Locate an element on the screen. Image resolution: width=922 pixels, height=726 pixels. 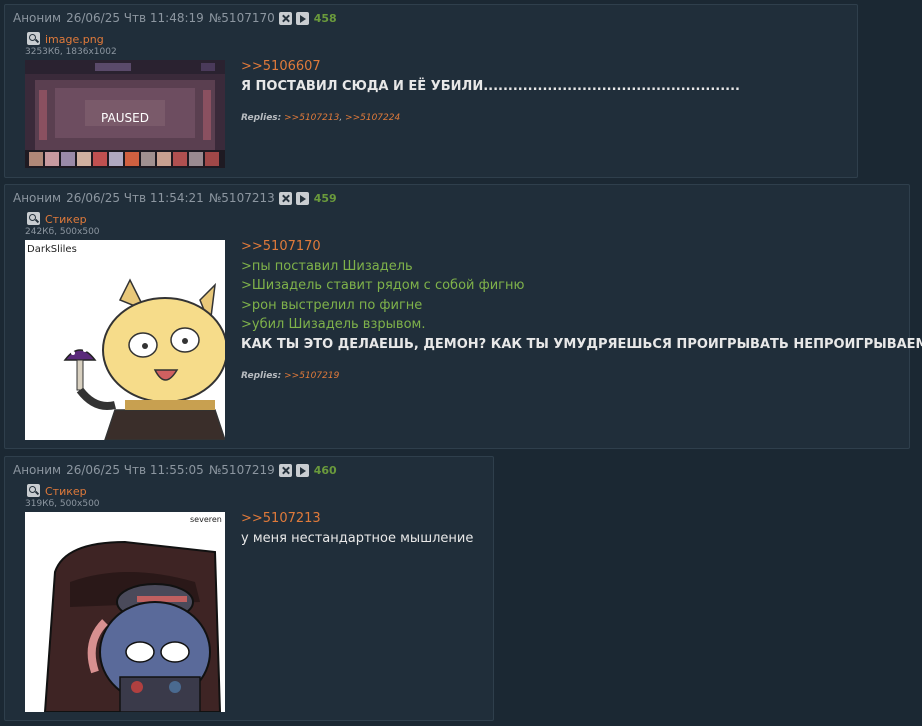
post-datetime: 26/06/25 Чтв 11:54:21 is located at coordinates (135, 198).